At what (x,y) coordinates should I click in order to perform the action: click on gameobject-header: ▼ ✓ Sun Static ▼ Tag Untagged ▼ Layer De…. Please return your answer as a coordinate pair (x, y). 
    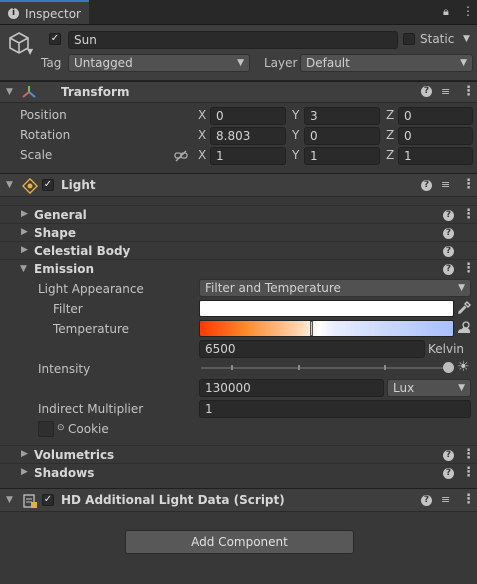
    Looking at the image, I should click on (238, 53).